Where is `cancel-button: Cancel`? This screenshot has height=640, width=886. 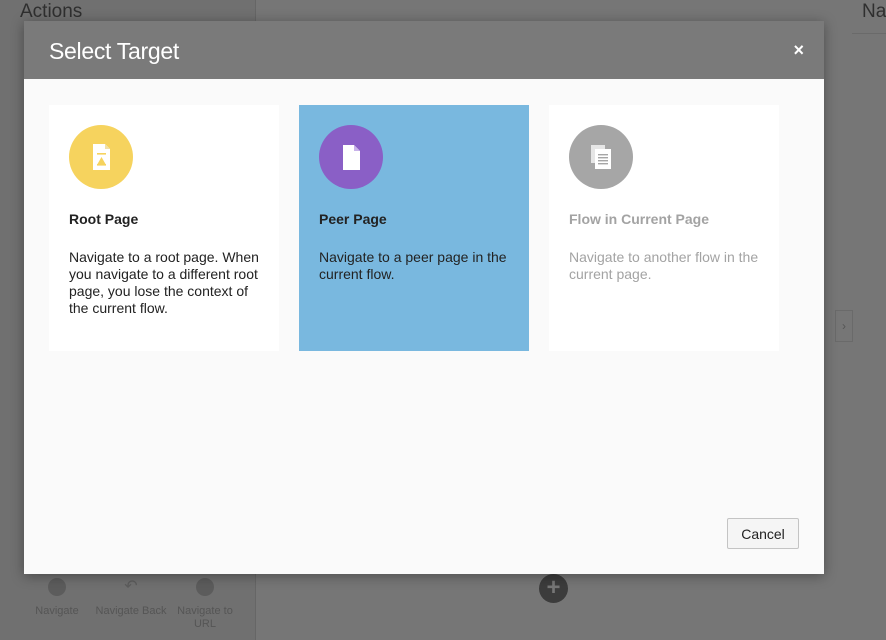 cancel-button: Cancel is located at coordinates (763, 533).